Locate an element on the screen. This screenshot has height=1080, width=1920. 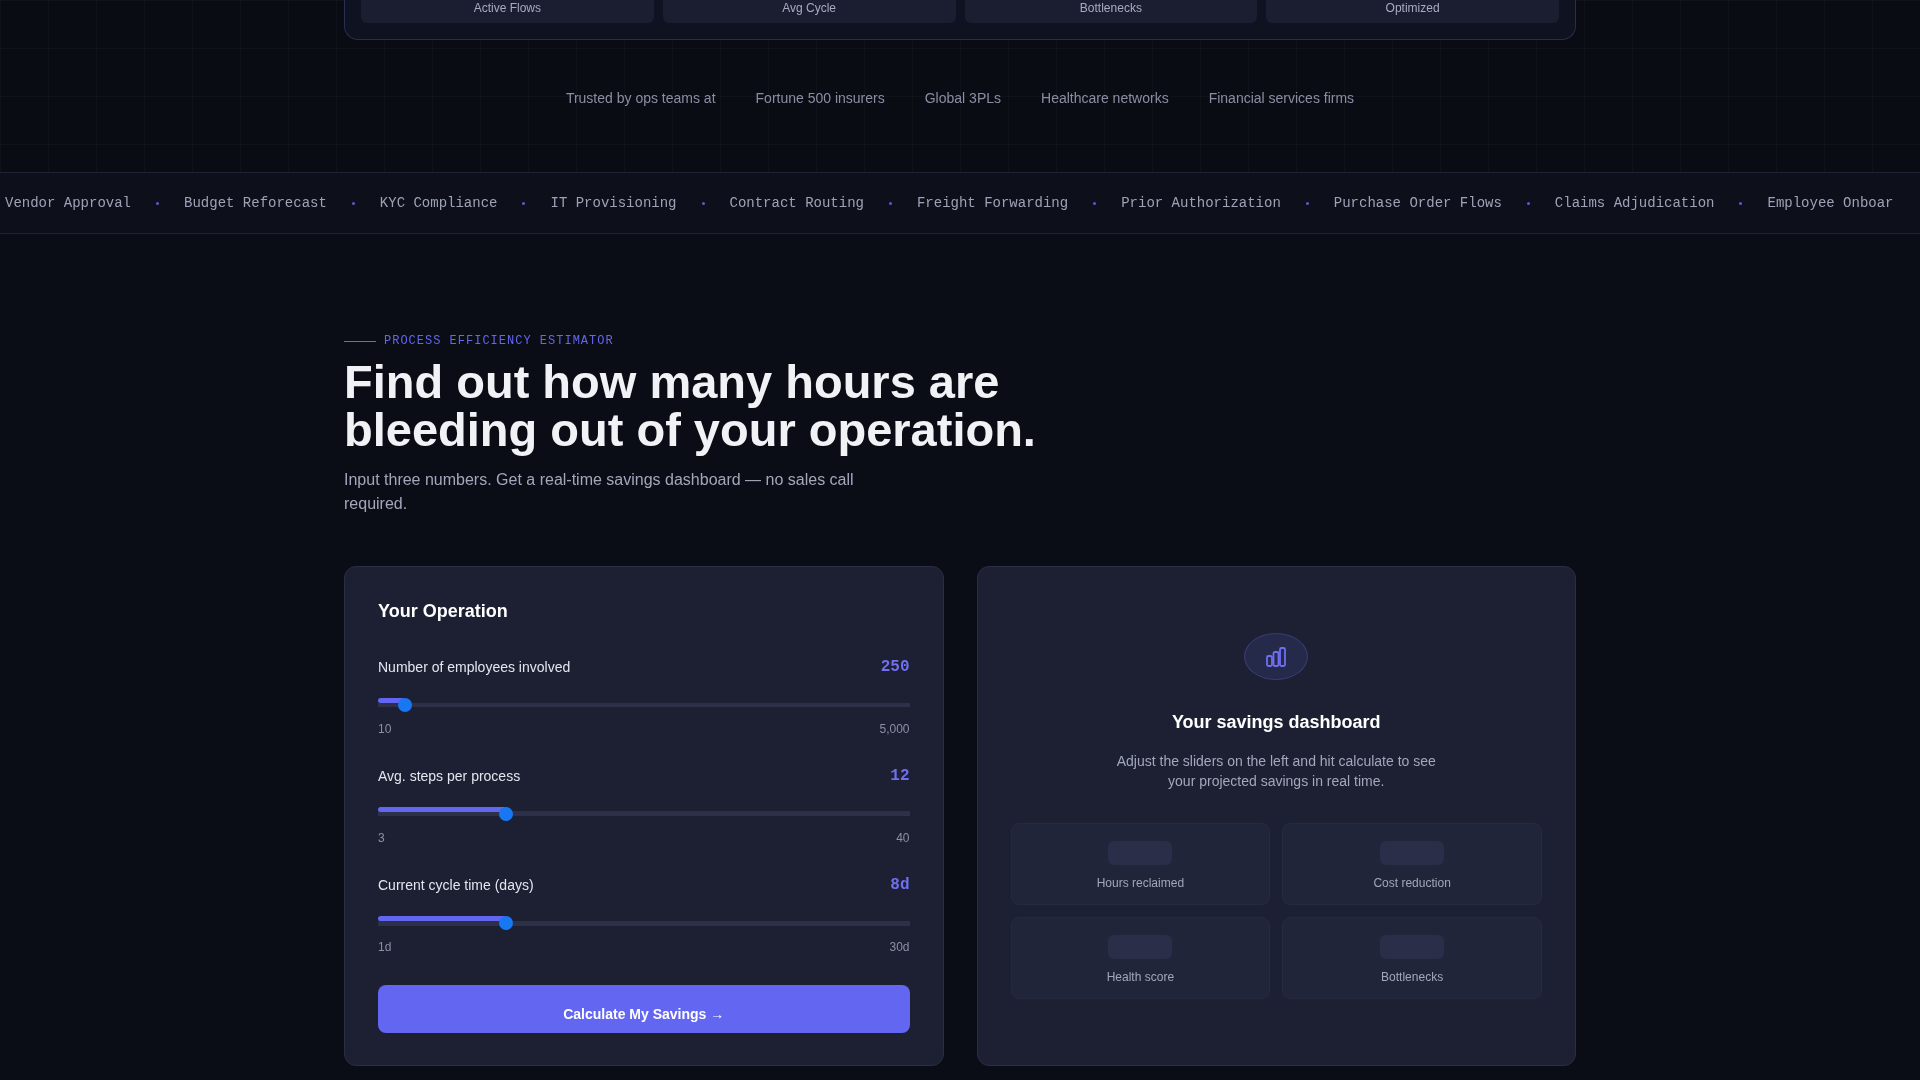
client-name: Global 3PLs is located at coordinates (962, 98).